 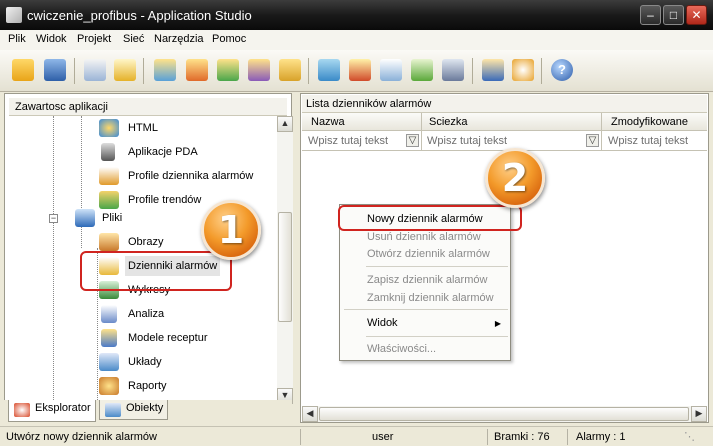 I want to click on network-icon, so click(x=523, y=70).